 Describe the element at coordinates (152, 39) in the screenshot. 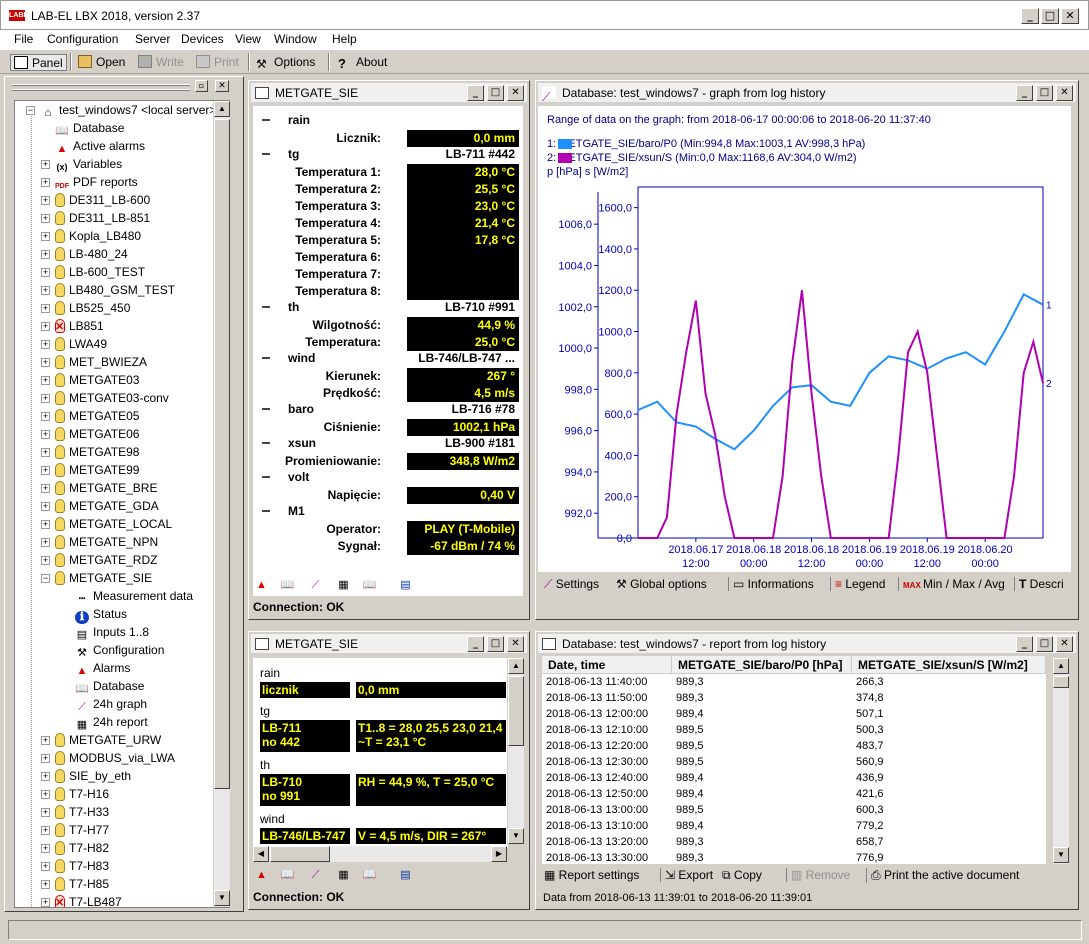

I see `menu-server: Server` at that location.